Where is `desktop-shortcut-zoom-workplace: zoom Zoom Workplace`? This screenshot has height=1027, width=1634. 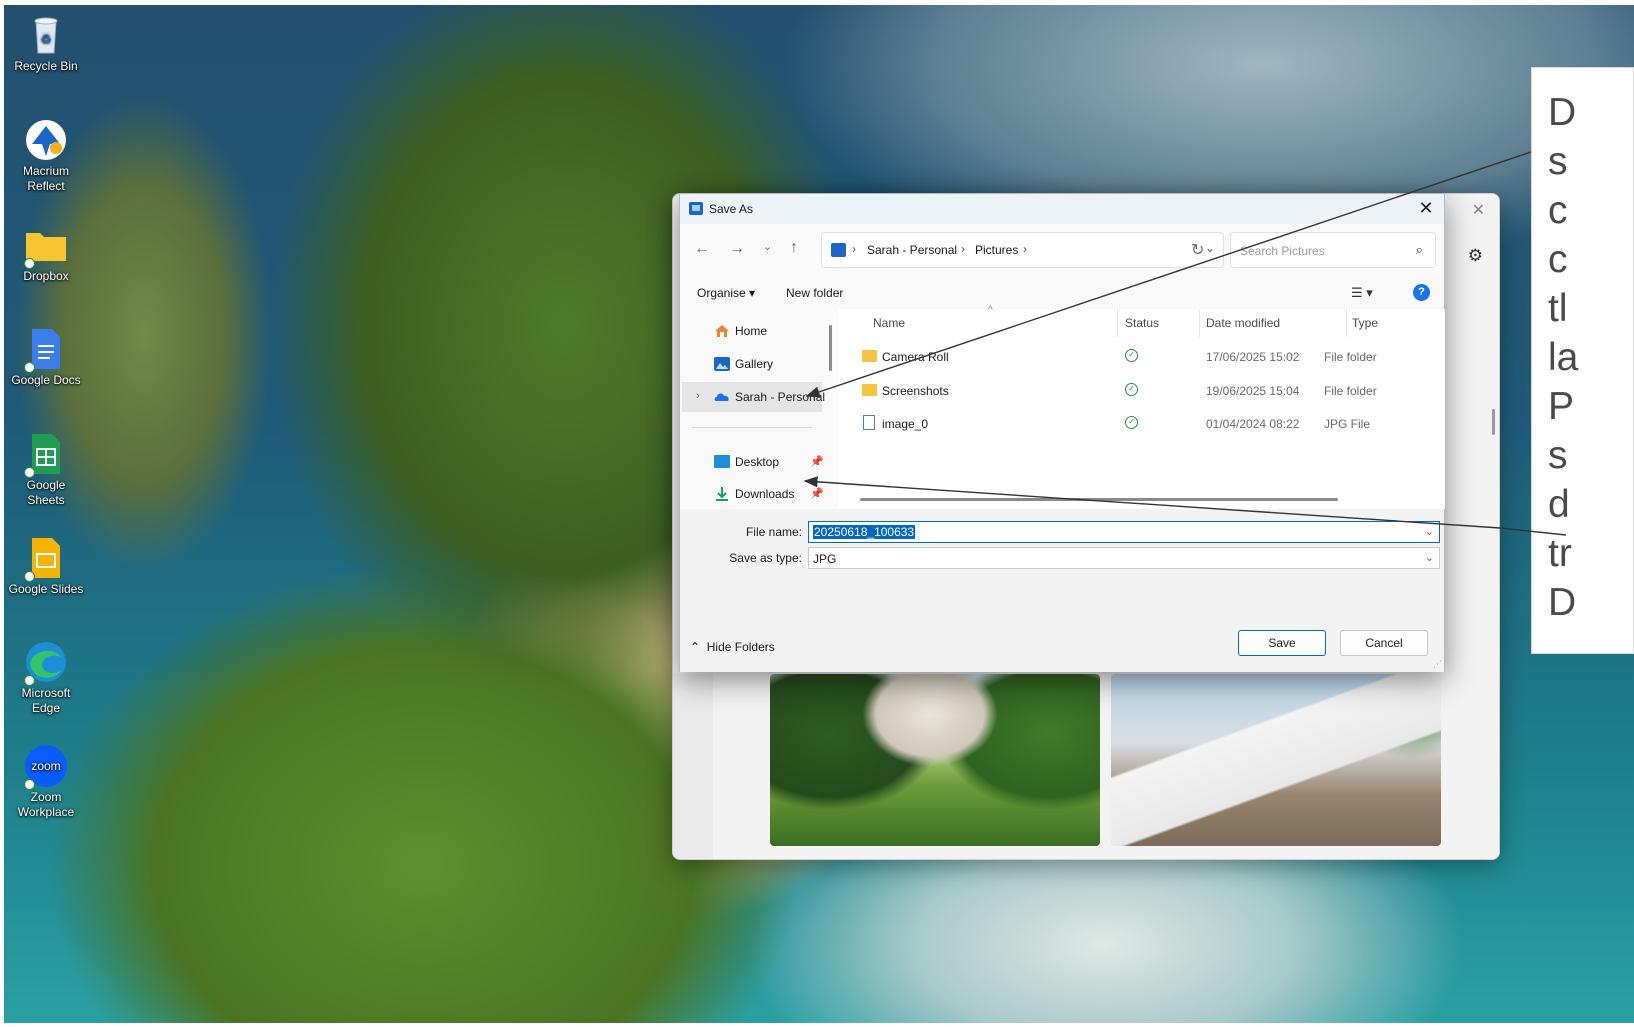
desktop-shortcut-zoom-workplace: zoom Zoom Workplace is located at coordinates (46, 782).